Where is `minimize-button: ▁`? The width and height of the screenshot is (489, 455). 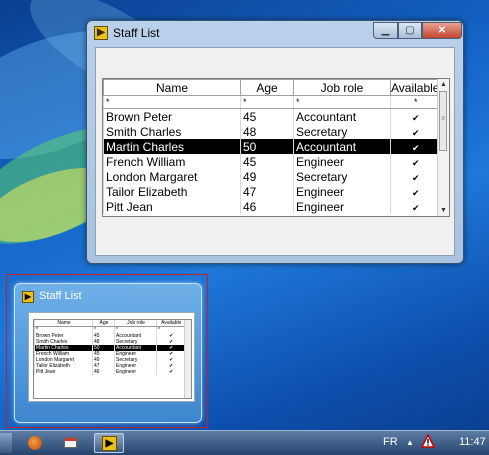 minimize-button: ▁ is located at coordinates (385, 30).